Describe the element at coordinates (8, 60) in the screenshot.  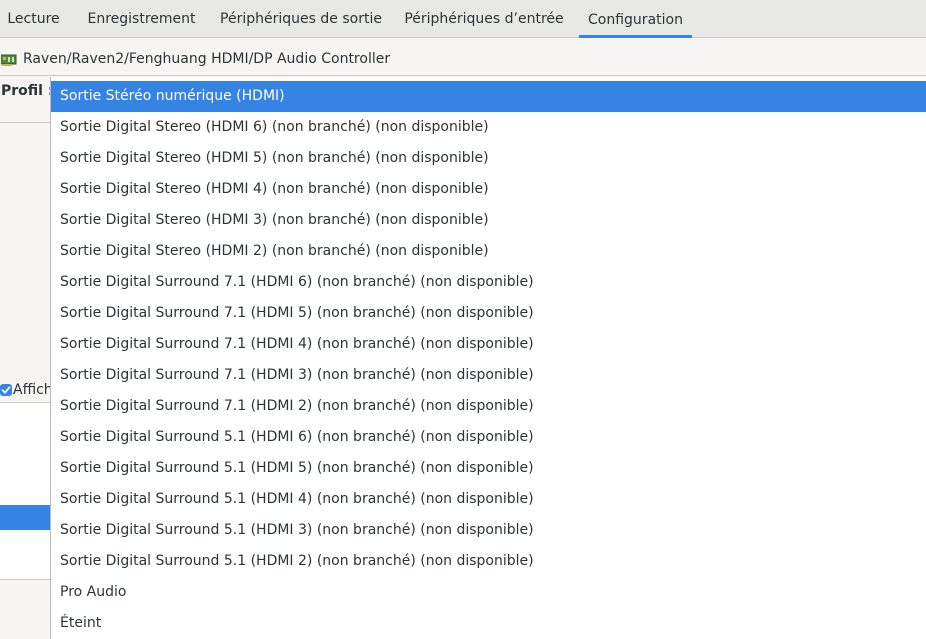
I see `sound-card-icon` at that location.